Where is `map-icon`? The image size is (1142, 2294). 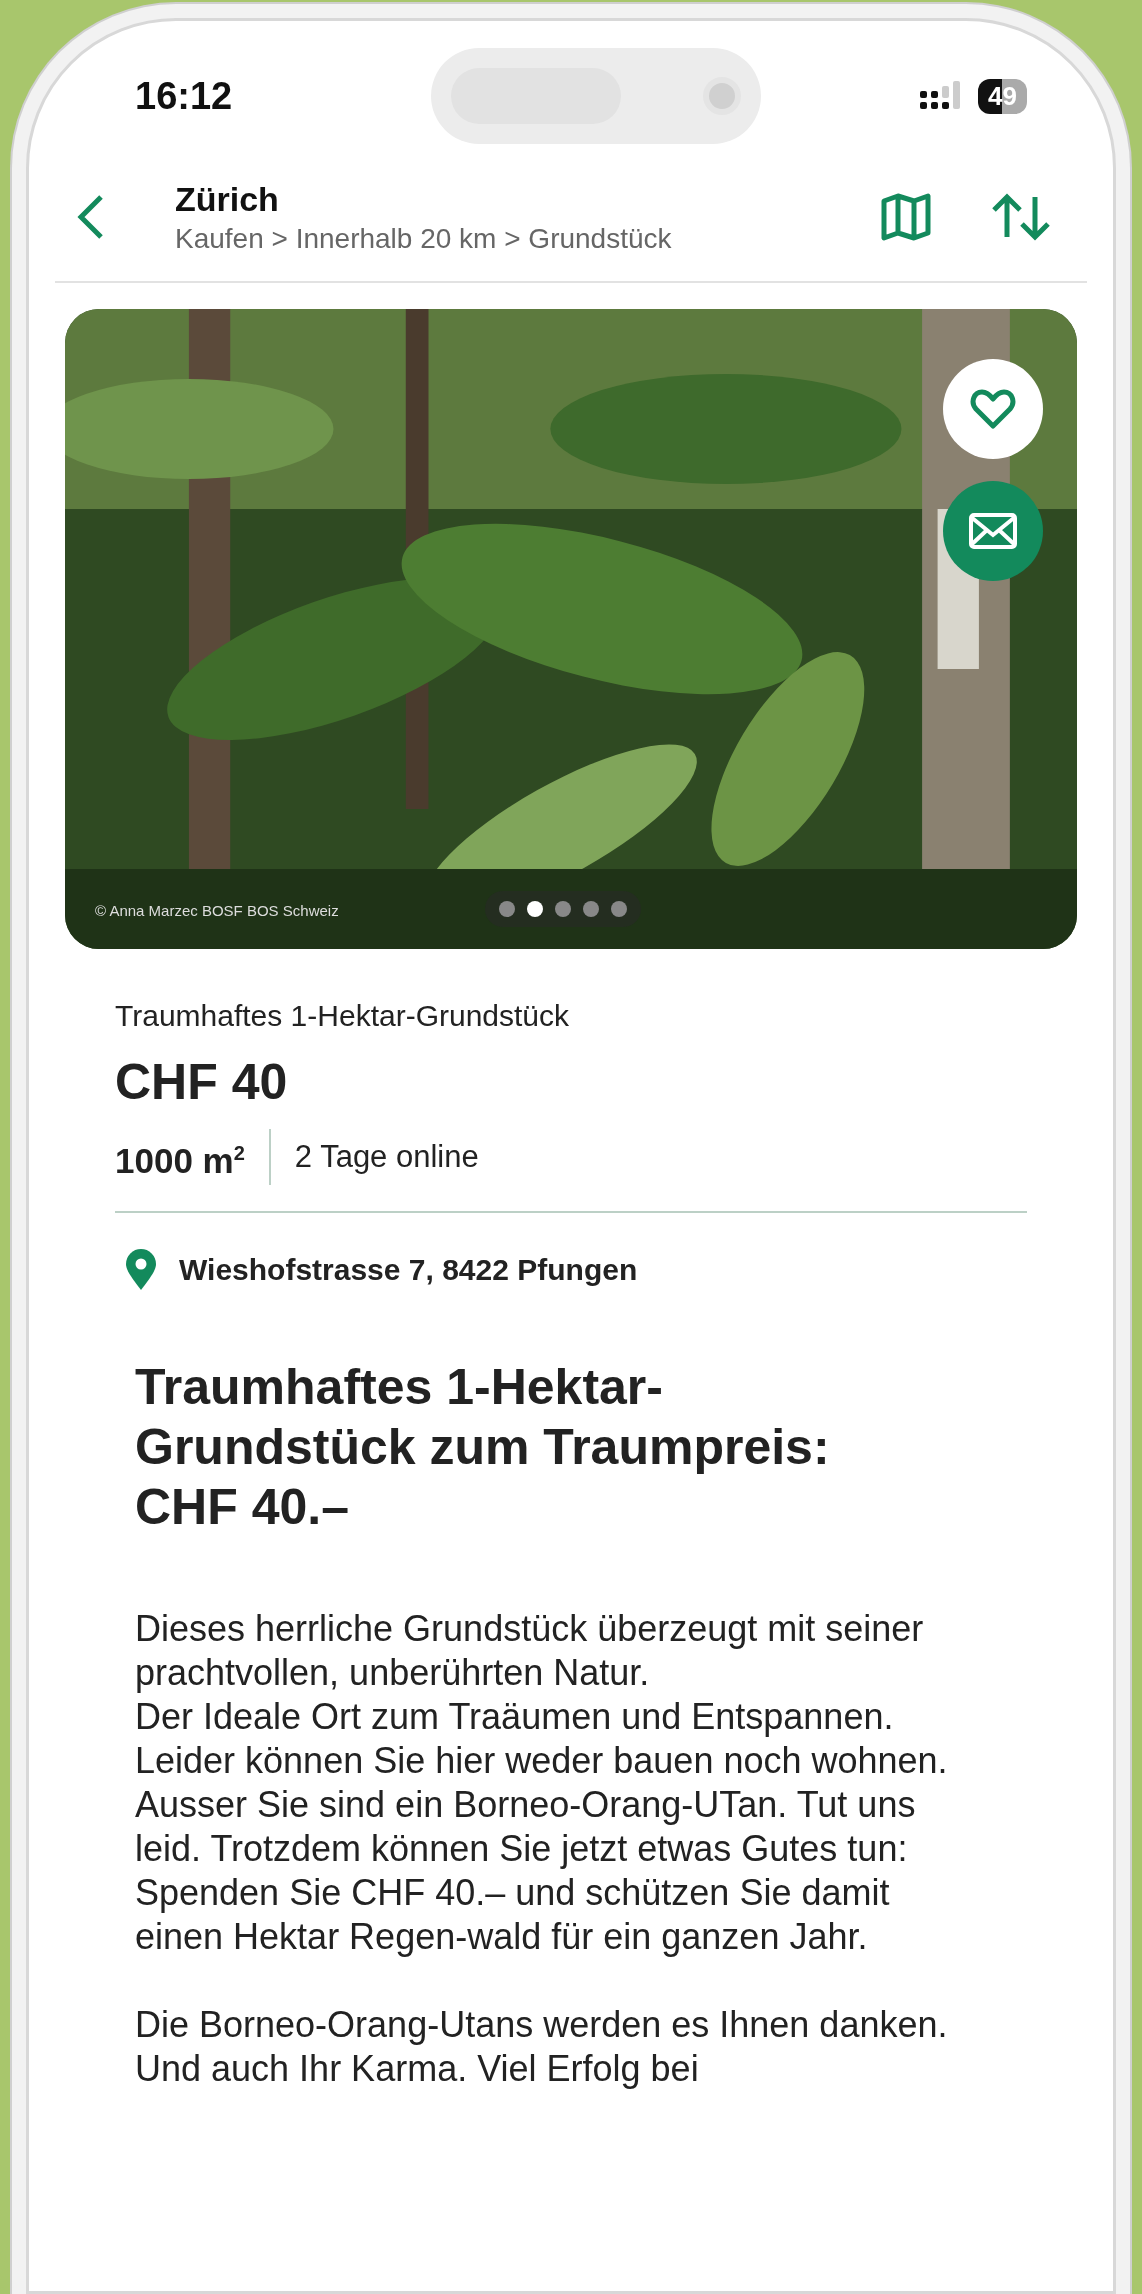 map-icon is located at coordinates (906, 217).